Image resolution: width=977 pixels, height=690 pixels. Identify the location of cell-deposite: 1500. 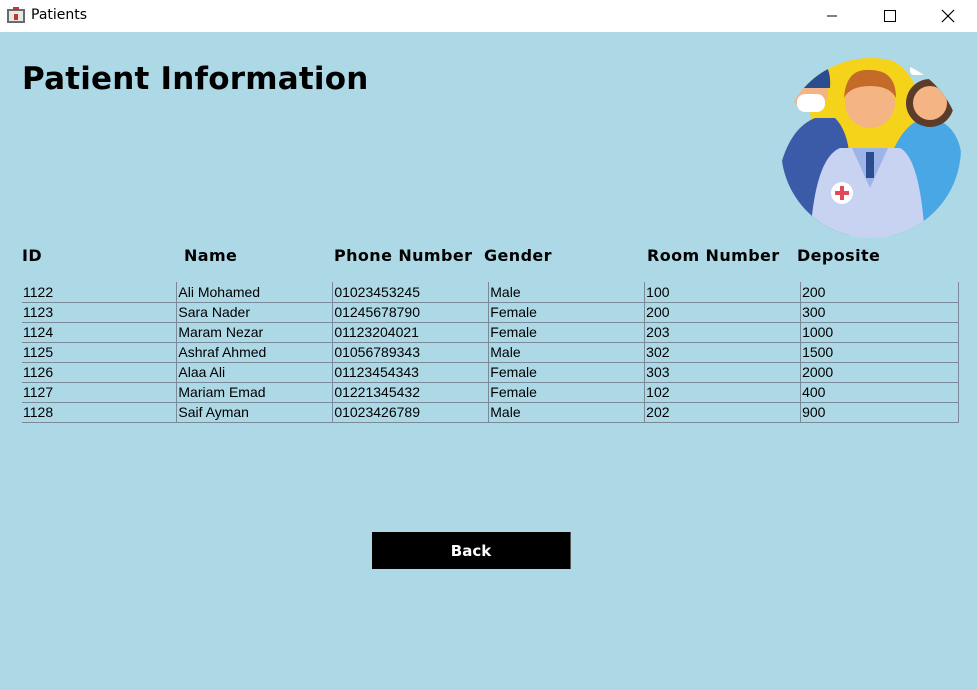
(879, 352).